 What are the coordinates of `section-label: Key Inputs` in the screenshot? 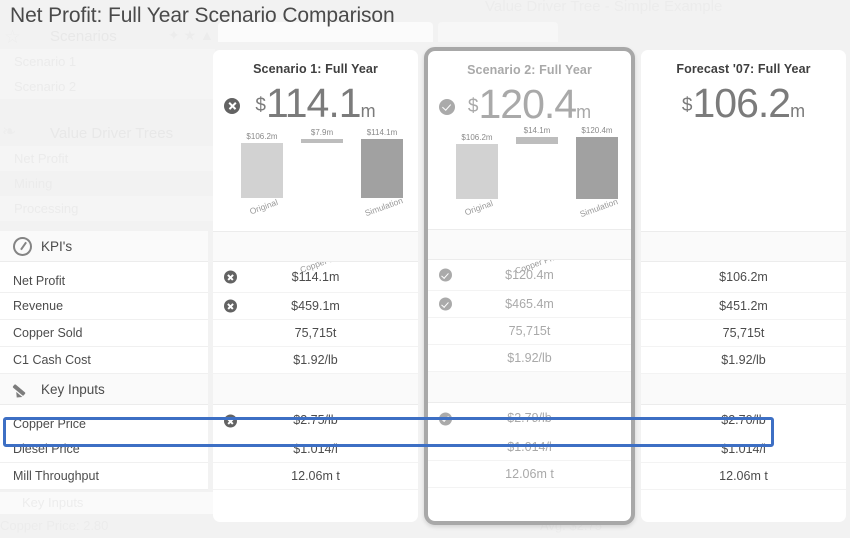 It's located at (73, 389).